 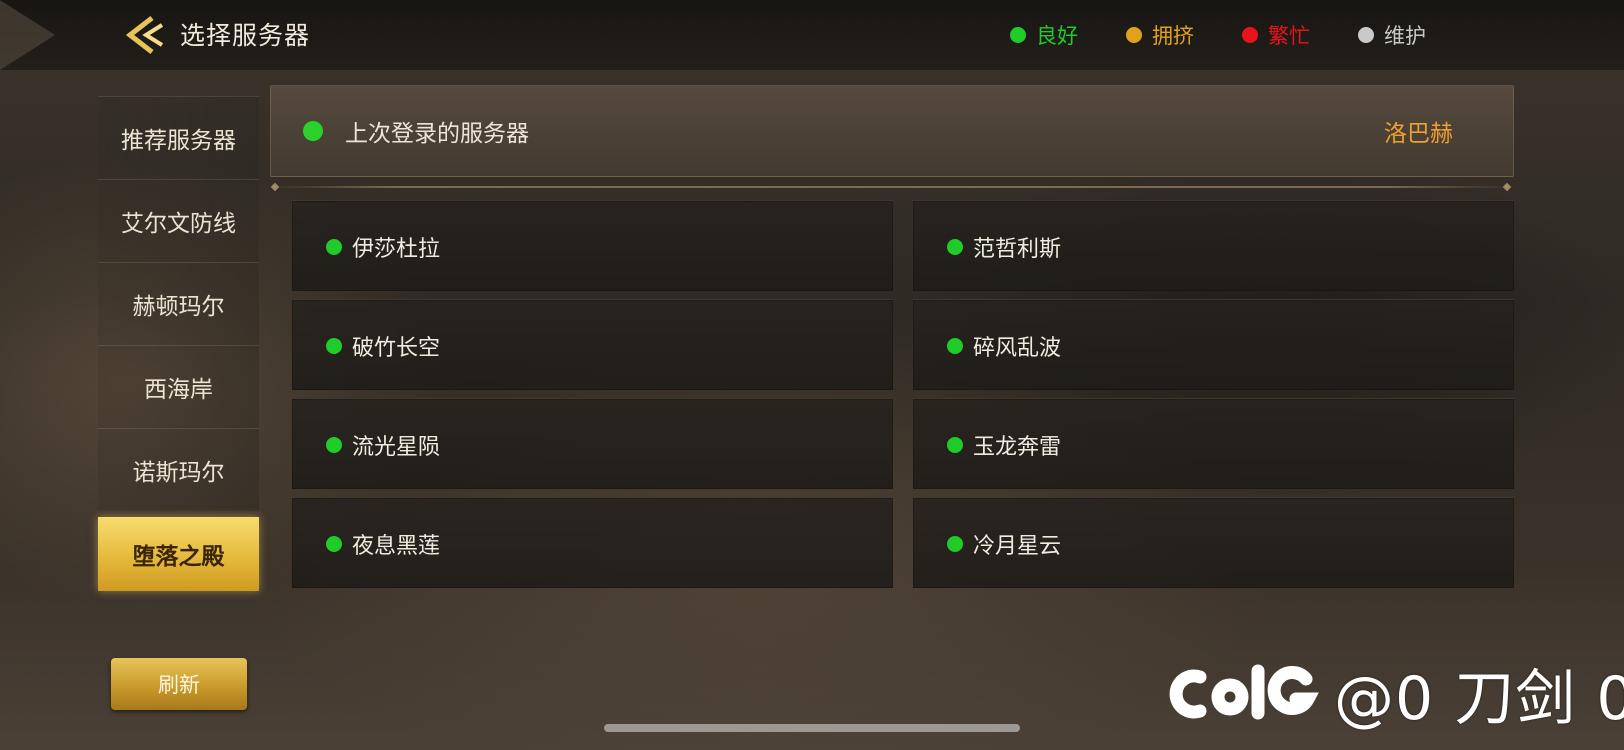 I want to click on server-card: 夜息黑莲, so click(x=592, y=542).